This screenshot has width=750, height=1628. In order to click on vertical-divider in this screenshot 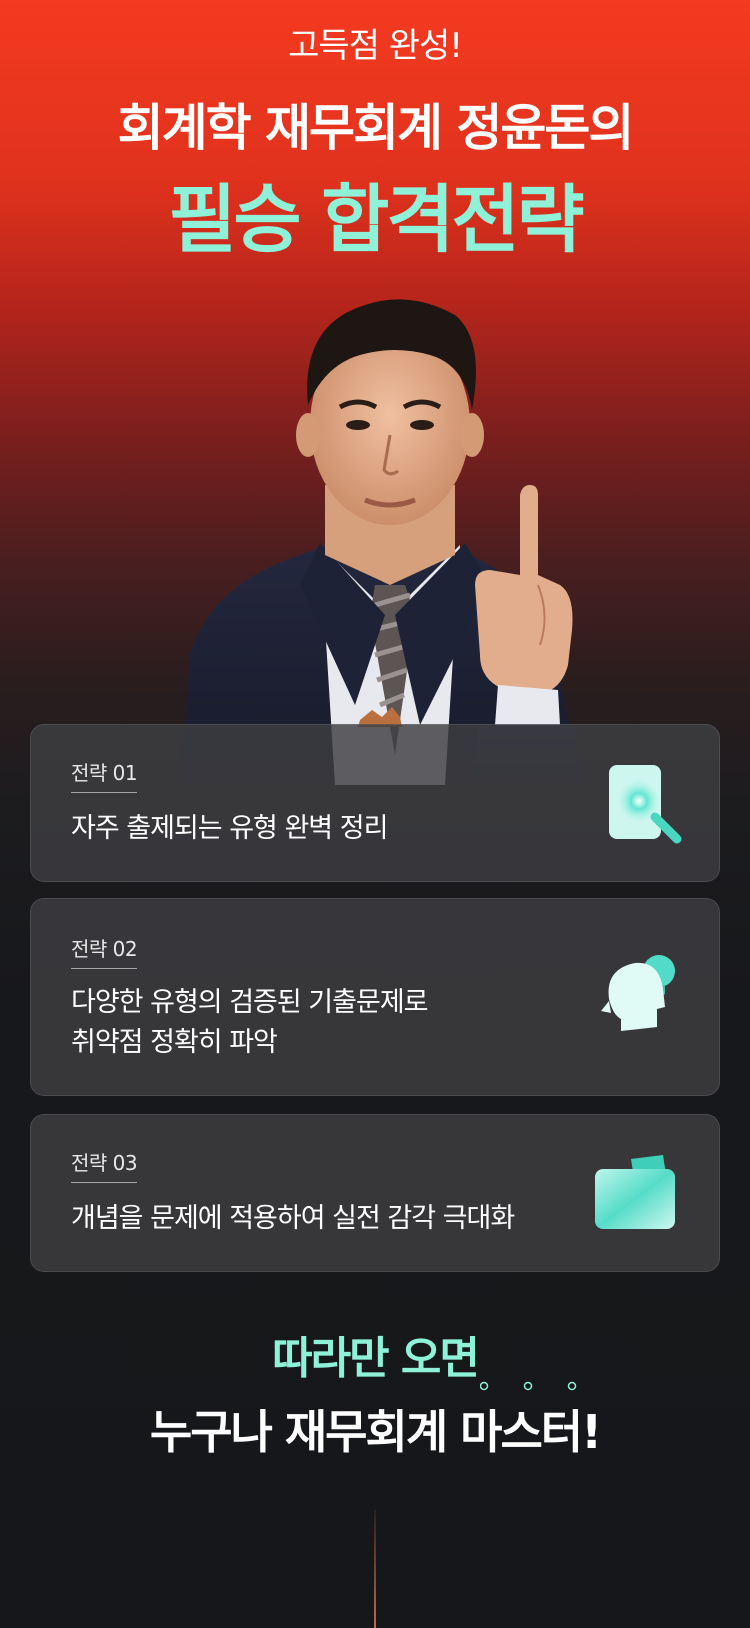, I will do `click(375, 1569)`.